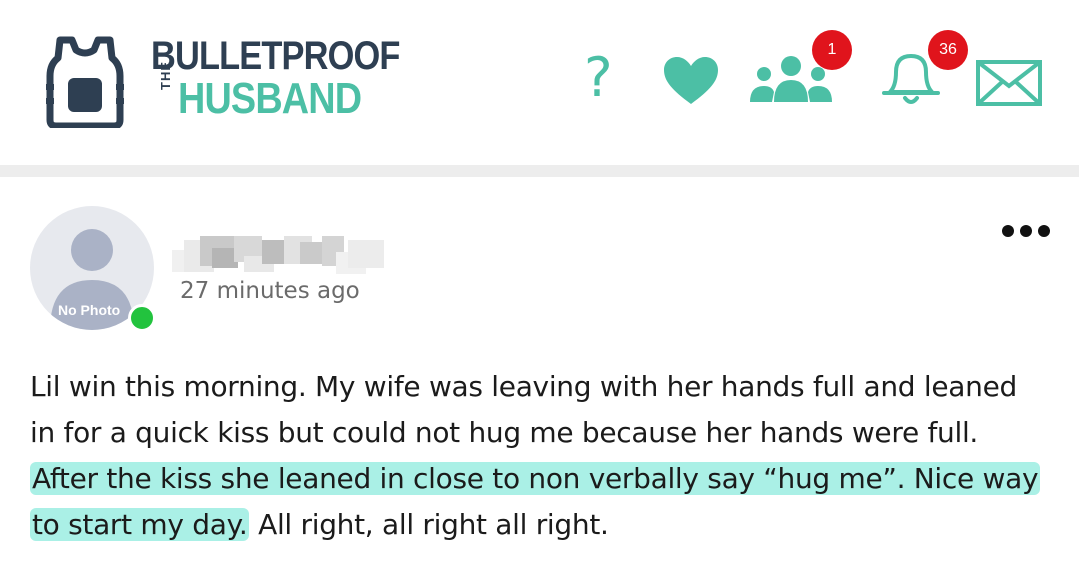 Image resolution: width=1079 pixels, height=573 pixels. Describe the element at coordinates (429, 524) in the screenshot. I see `post-text-closing: All right, all right all right.` at that location.